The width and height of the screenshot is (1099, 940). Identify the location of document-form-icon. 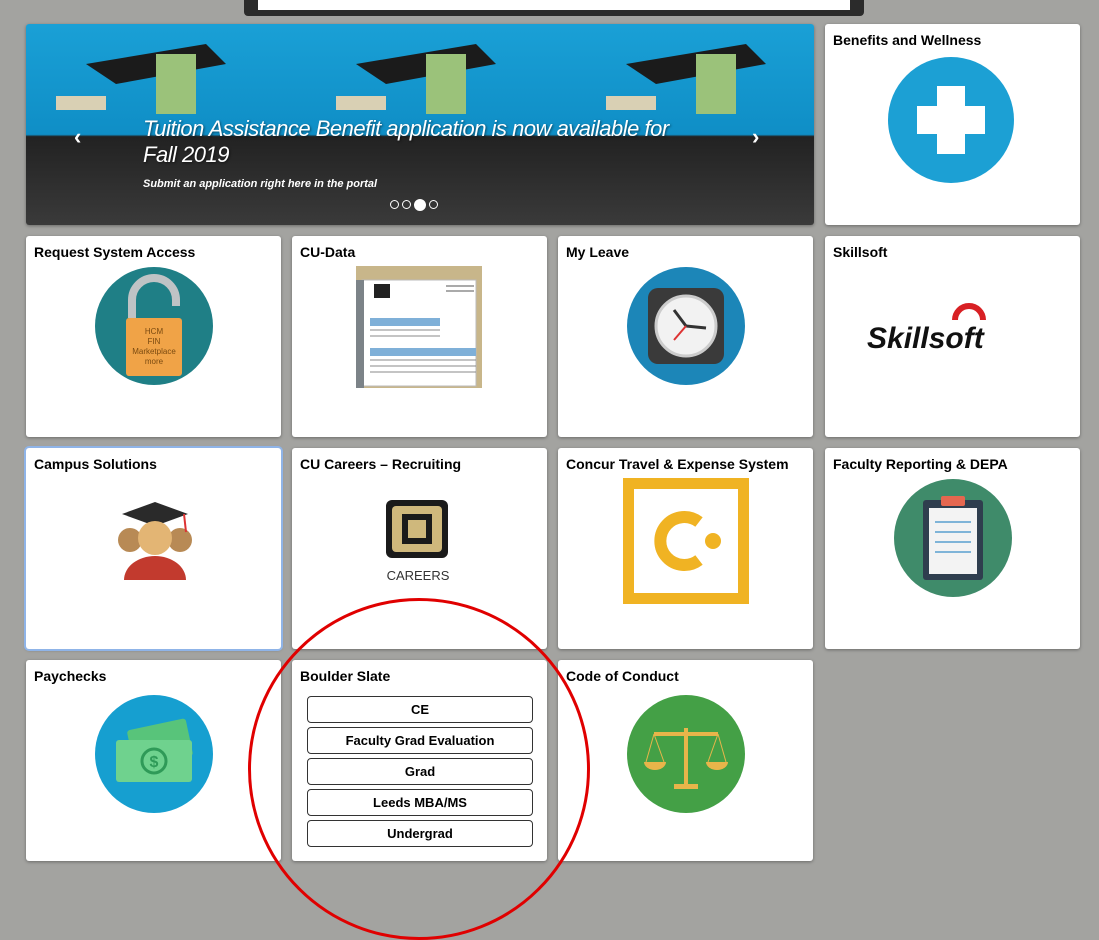
(419, 327).